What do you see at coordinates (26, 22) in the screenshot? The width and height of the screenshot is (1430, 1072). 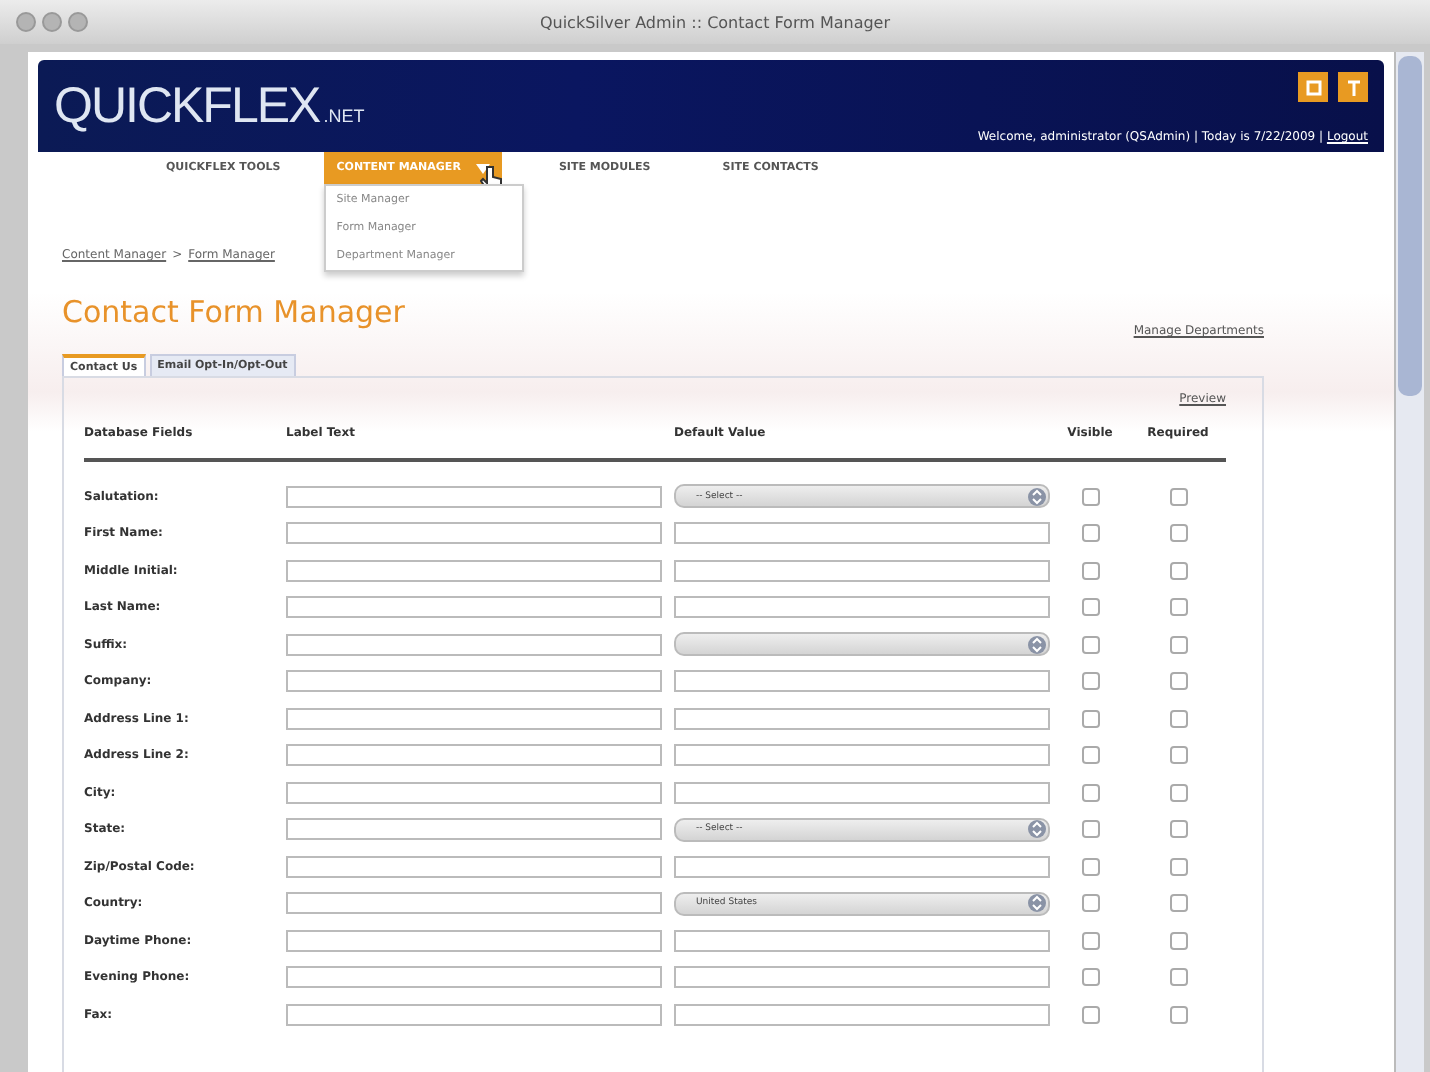 I see `window-close-button` at bounding box center [26, 22].